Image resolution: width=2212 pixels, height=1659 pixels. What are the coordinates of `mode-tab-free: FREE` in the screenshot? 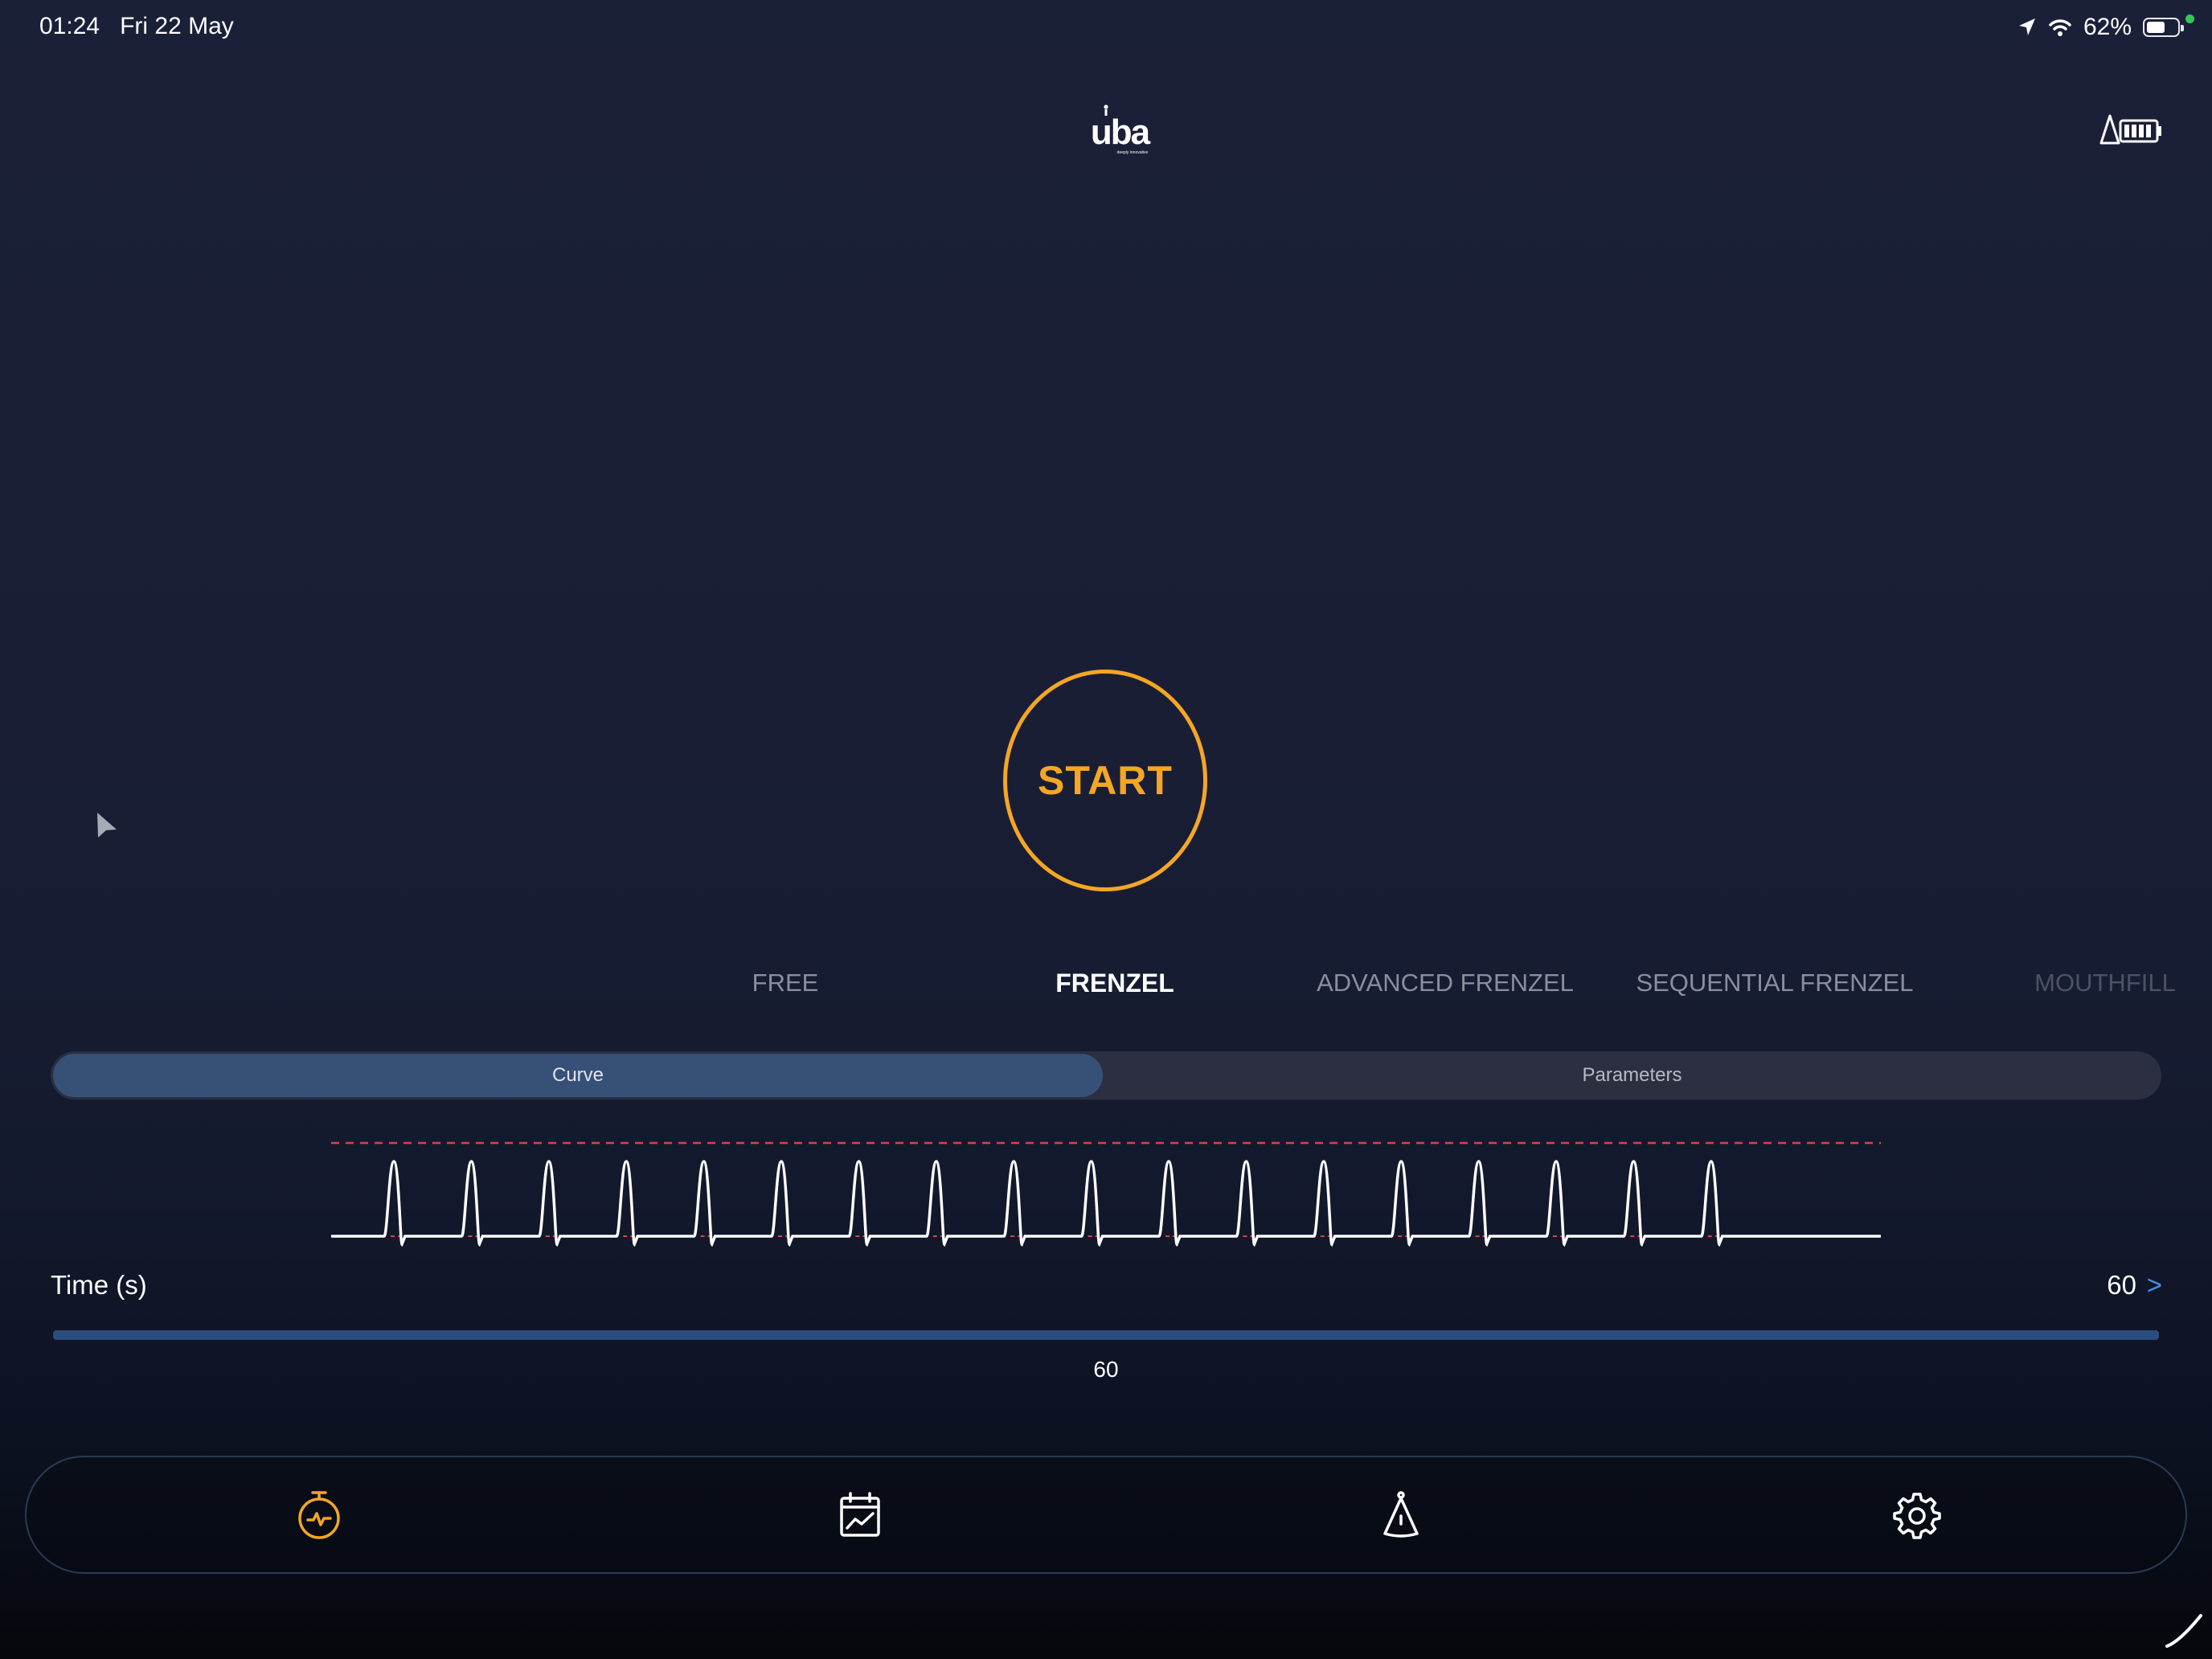 It's located at (785, 983).